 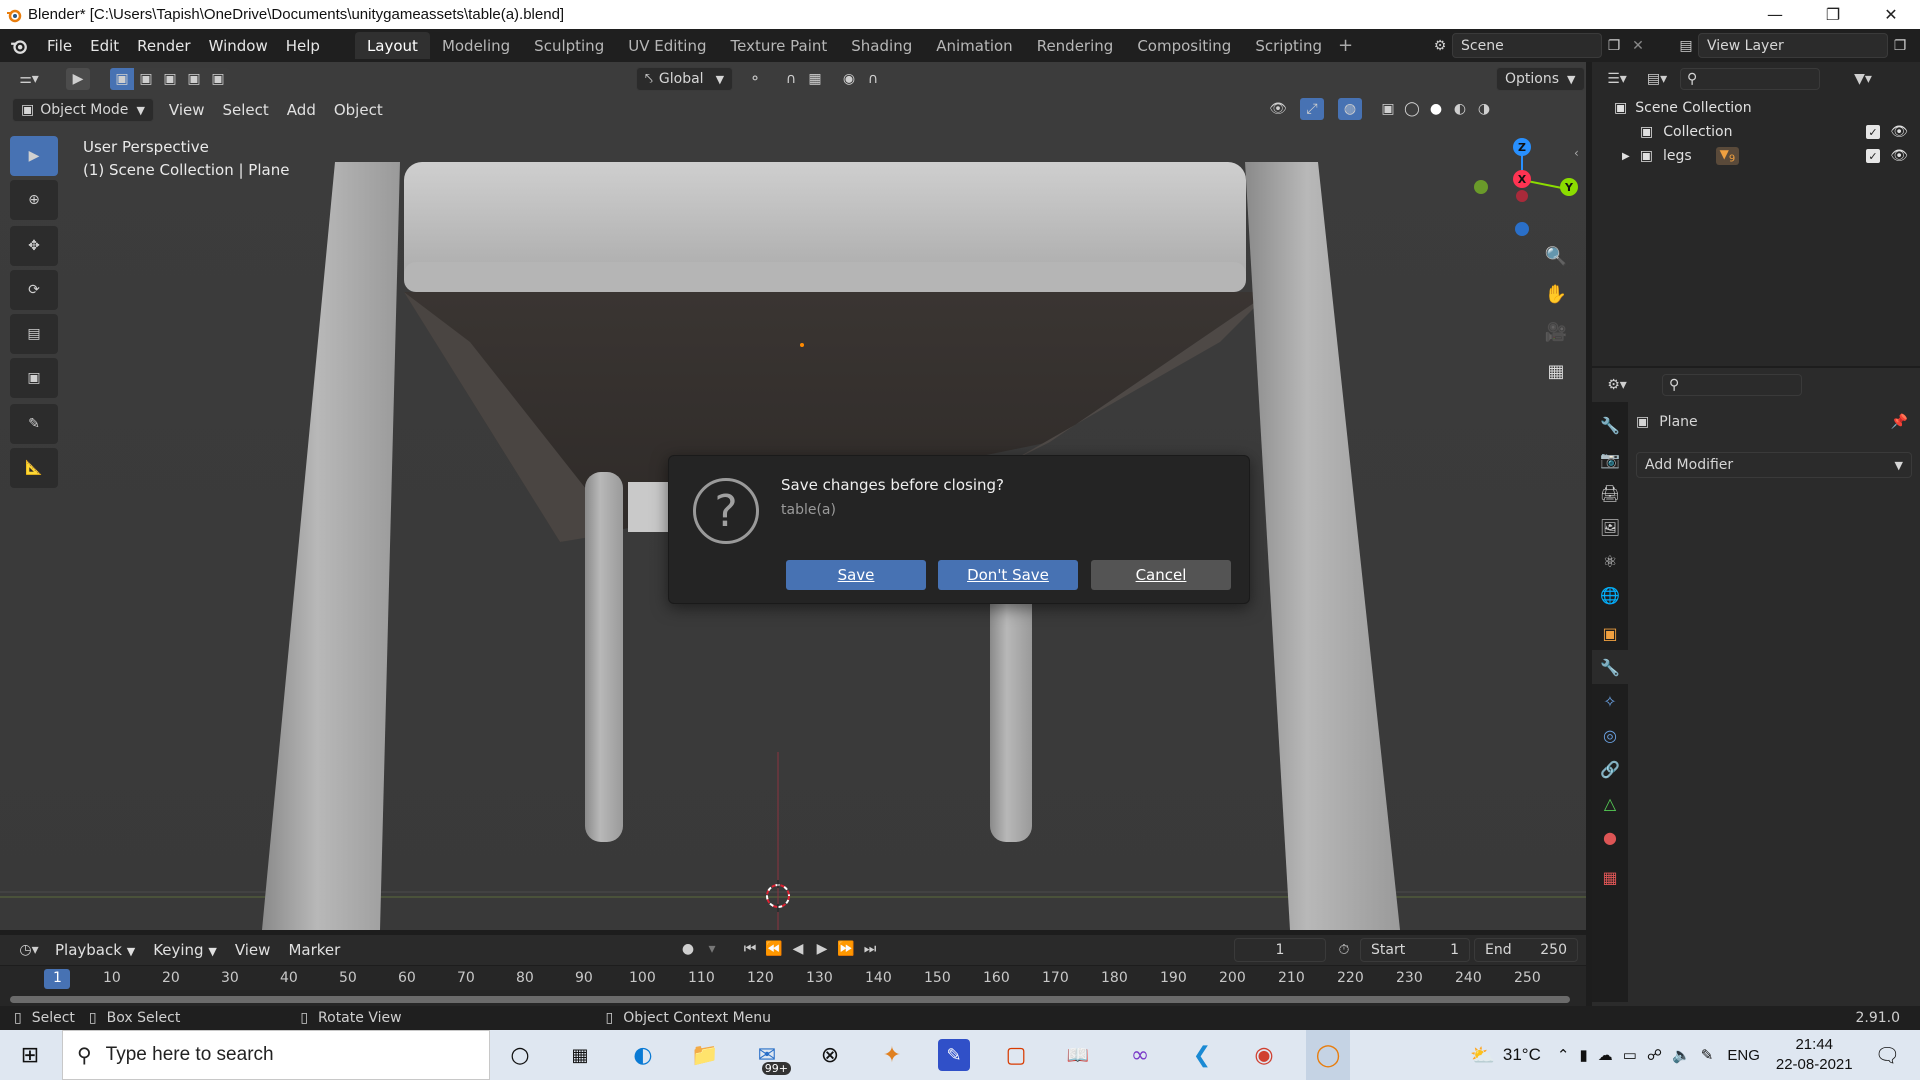 I want to click on jump-start-icon: ⏮, so click(x=750, y=949).